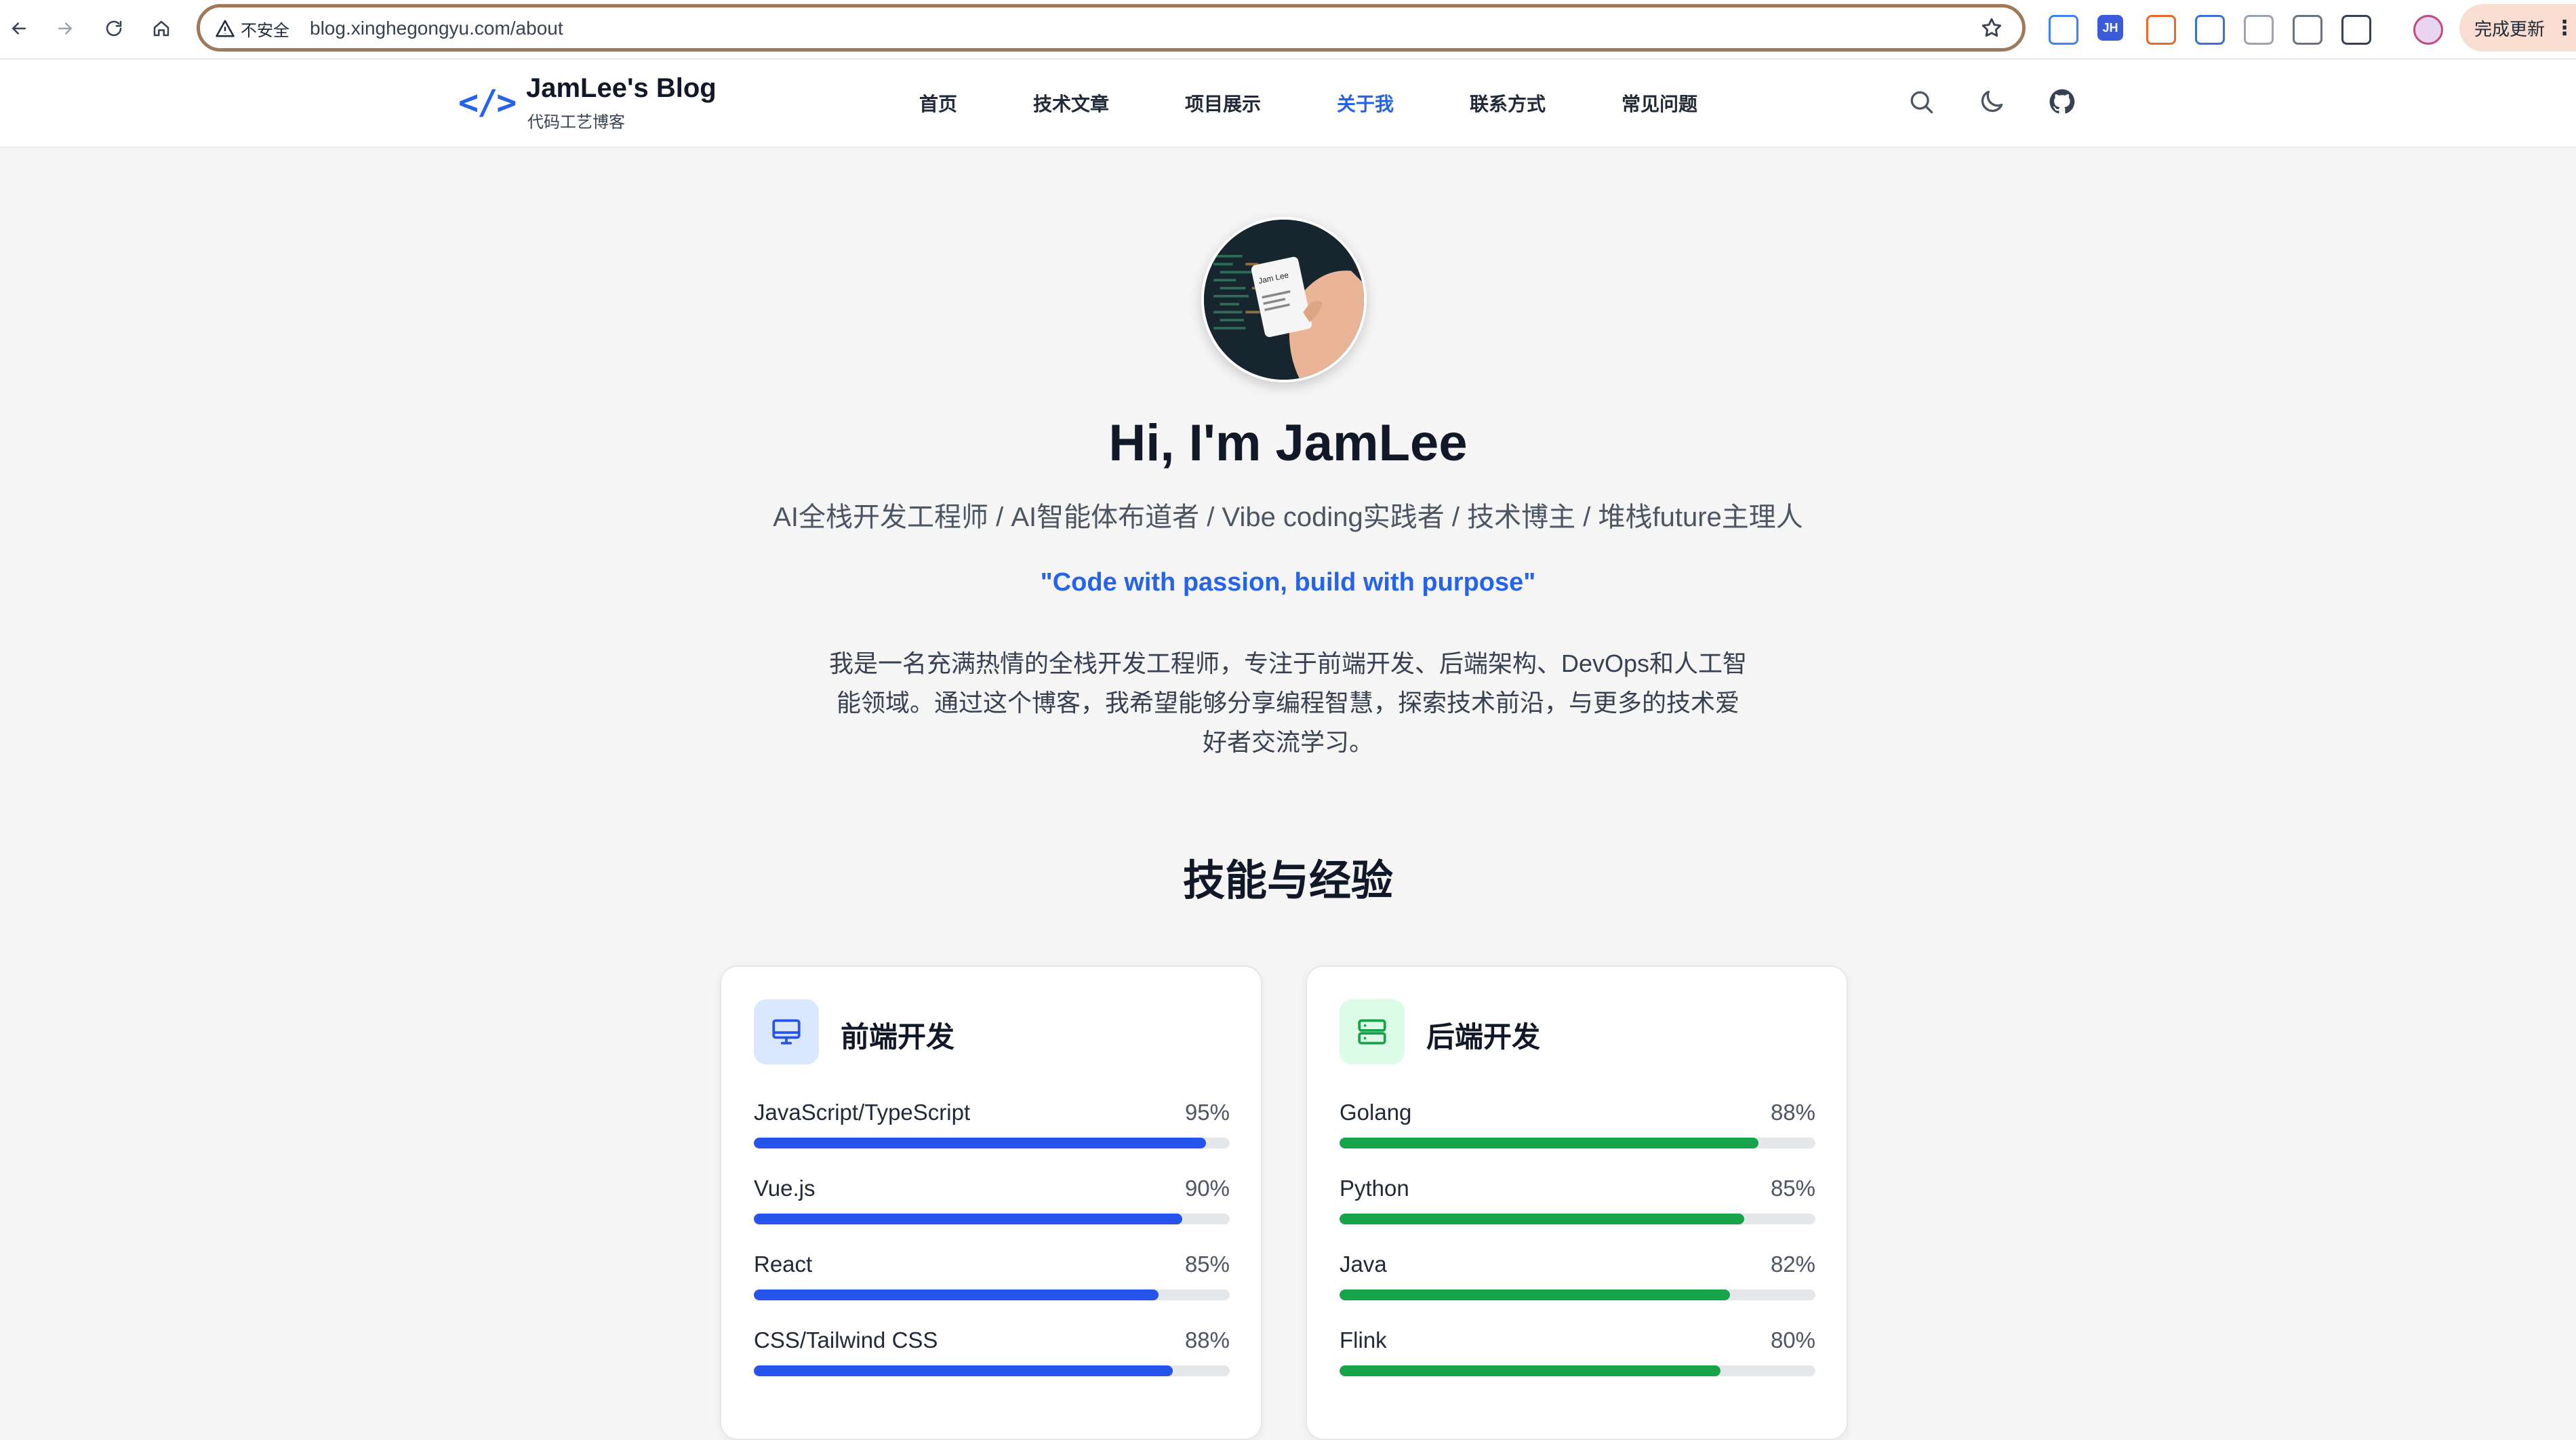  What do you see at coordinates (1207, 1188) in the screenshot?
I see `skill-percent: 90%` at bounding box center [1207, 1188].